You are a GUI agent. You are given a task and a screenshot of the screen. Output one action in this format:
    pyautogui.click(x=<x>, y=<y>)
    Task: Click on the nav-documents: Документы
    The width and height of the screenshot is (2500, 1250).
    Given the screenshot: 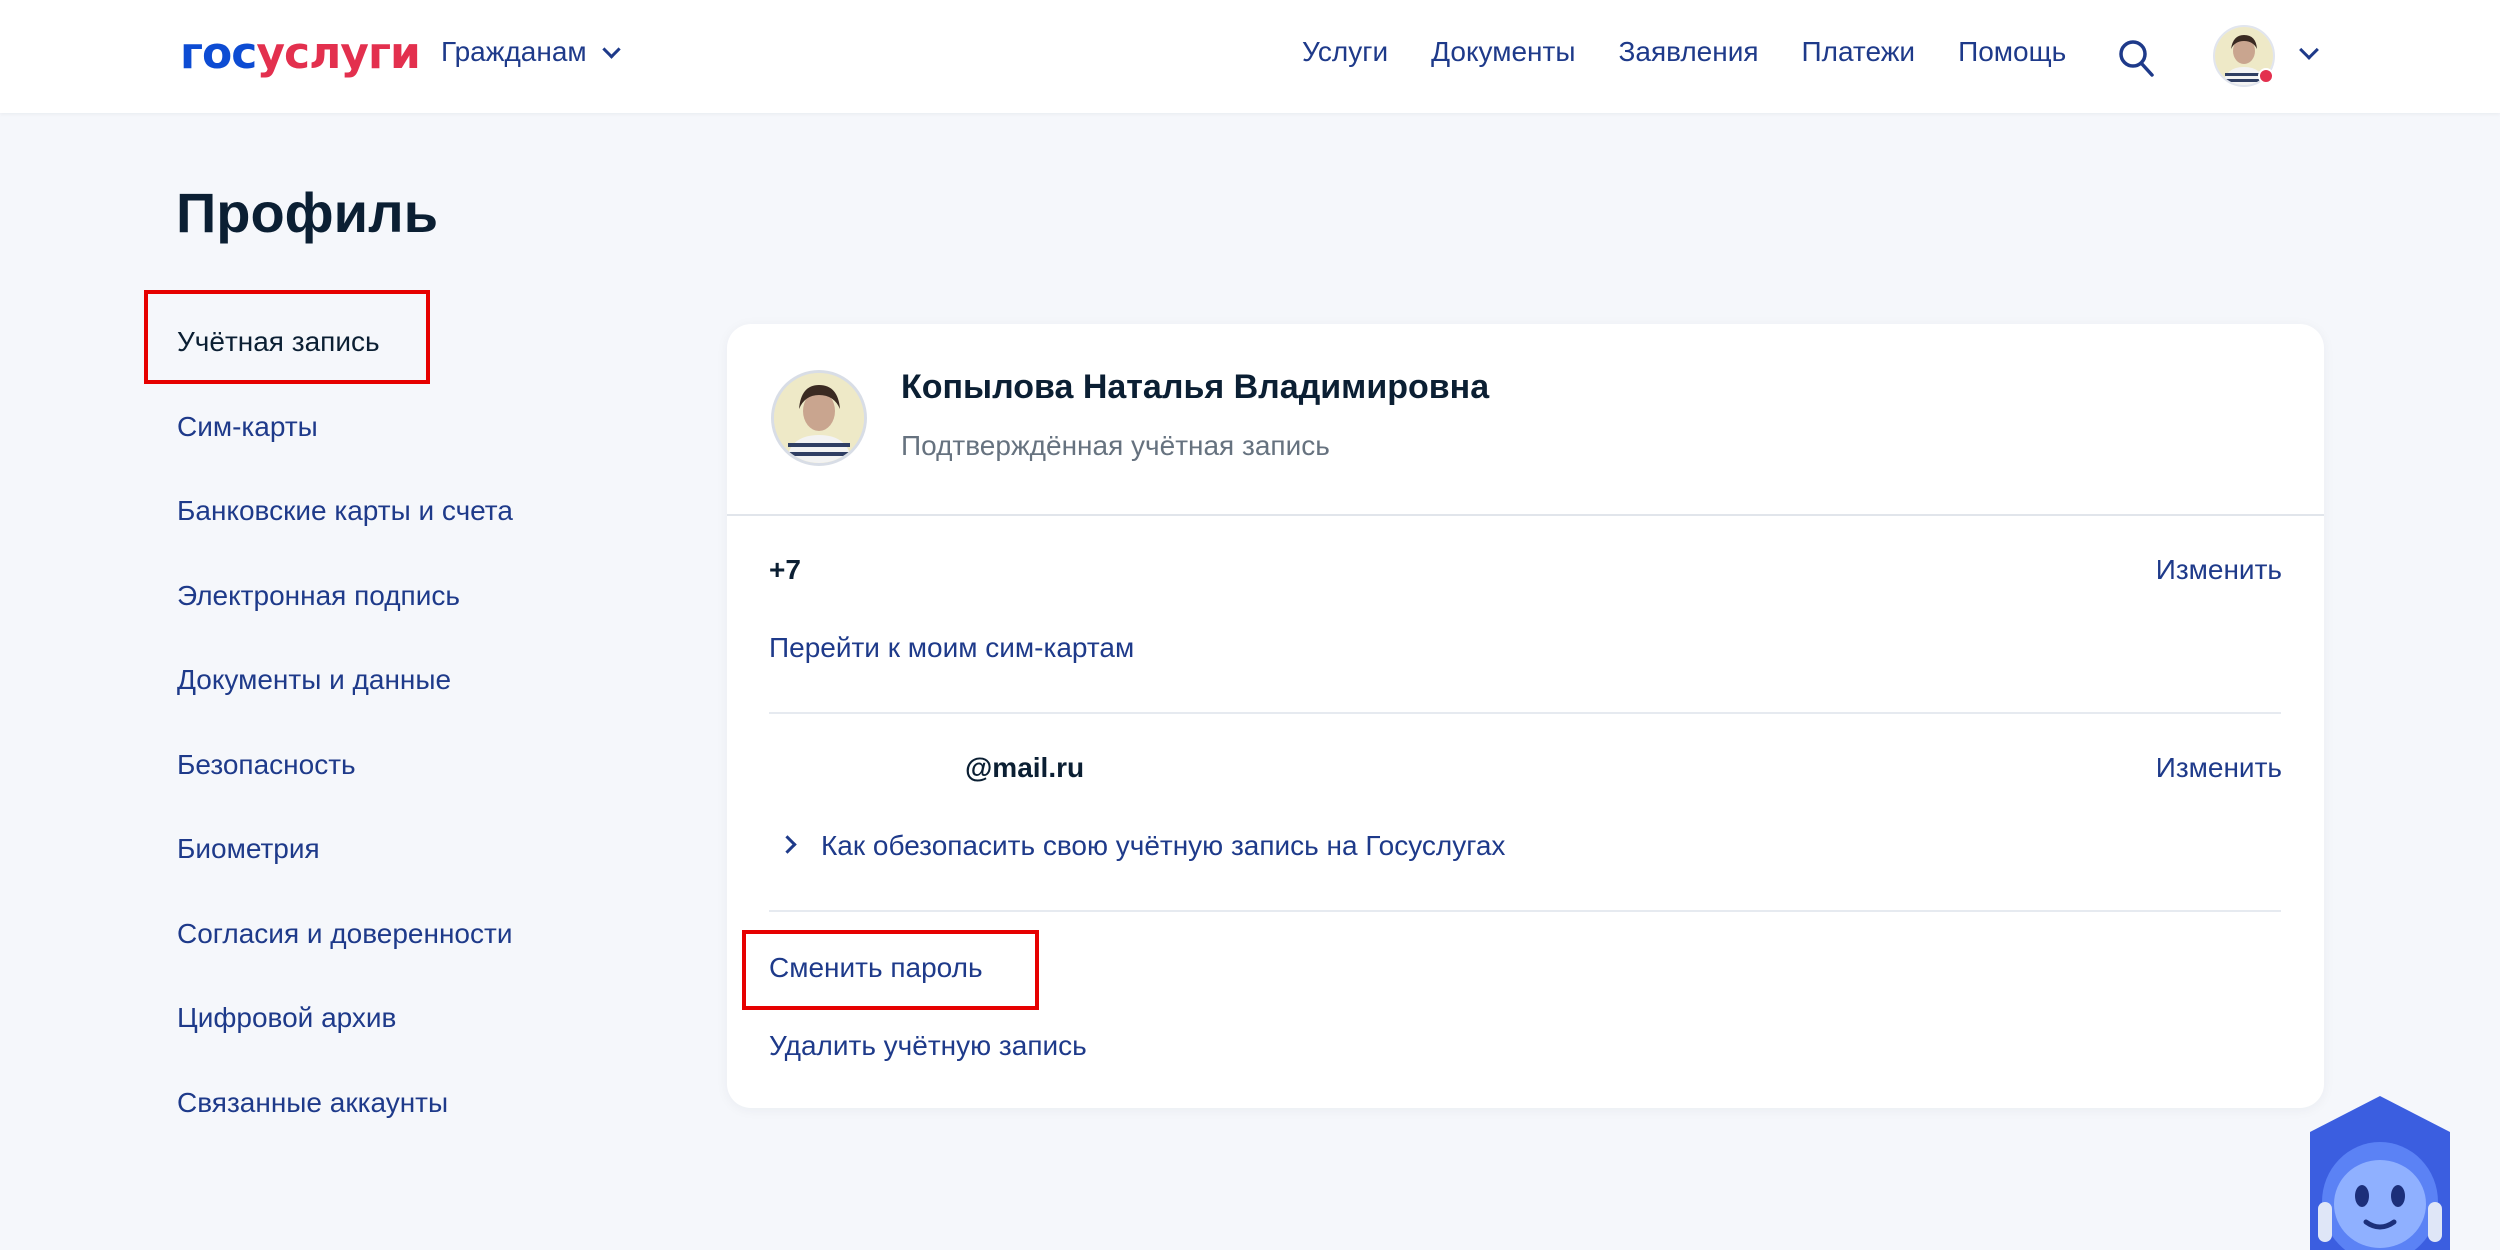 What is the action you would take?
    pyautogui.click(x=1503, y=52)
    